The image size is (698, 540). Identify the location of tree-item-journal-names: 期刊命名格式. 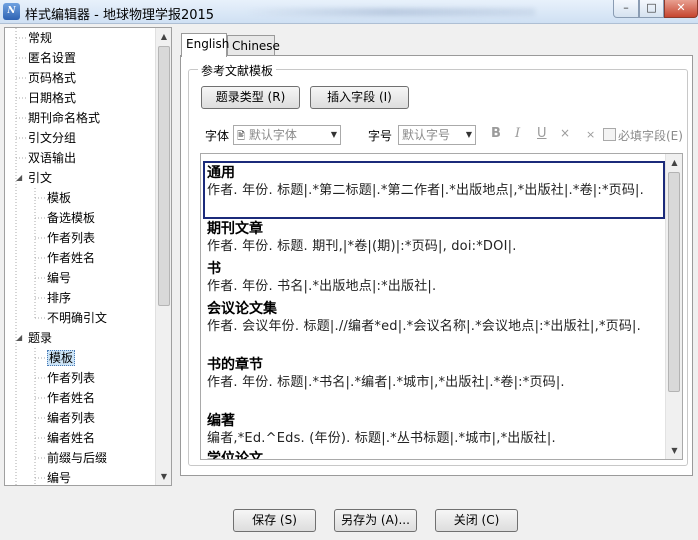
(64, 118).